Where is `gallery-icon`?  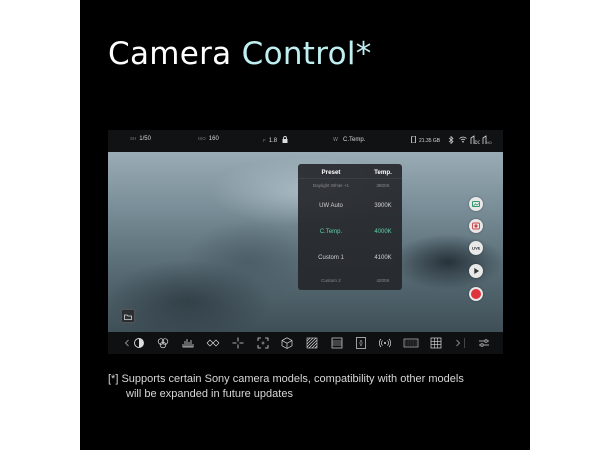 gallery-icon is located at coordinates (476, 204).